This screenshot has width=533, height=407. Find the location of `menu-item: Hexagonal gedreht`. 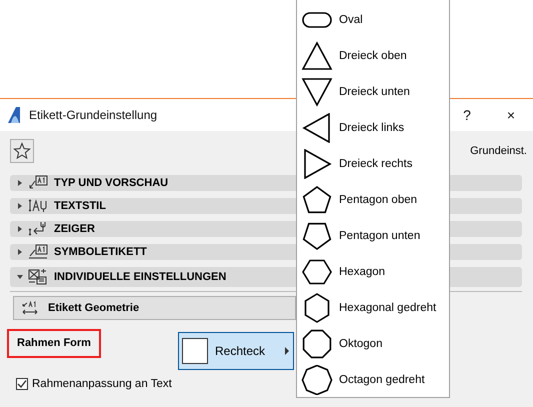

menu-item: Hexagonal gedreht is located at coordinates (373, 308).